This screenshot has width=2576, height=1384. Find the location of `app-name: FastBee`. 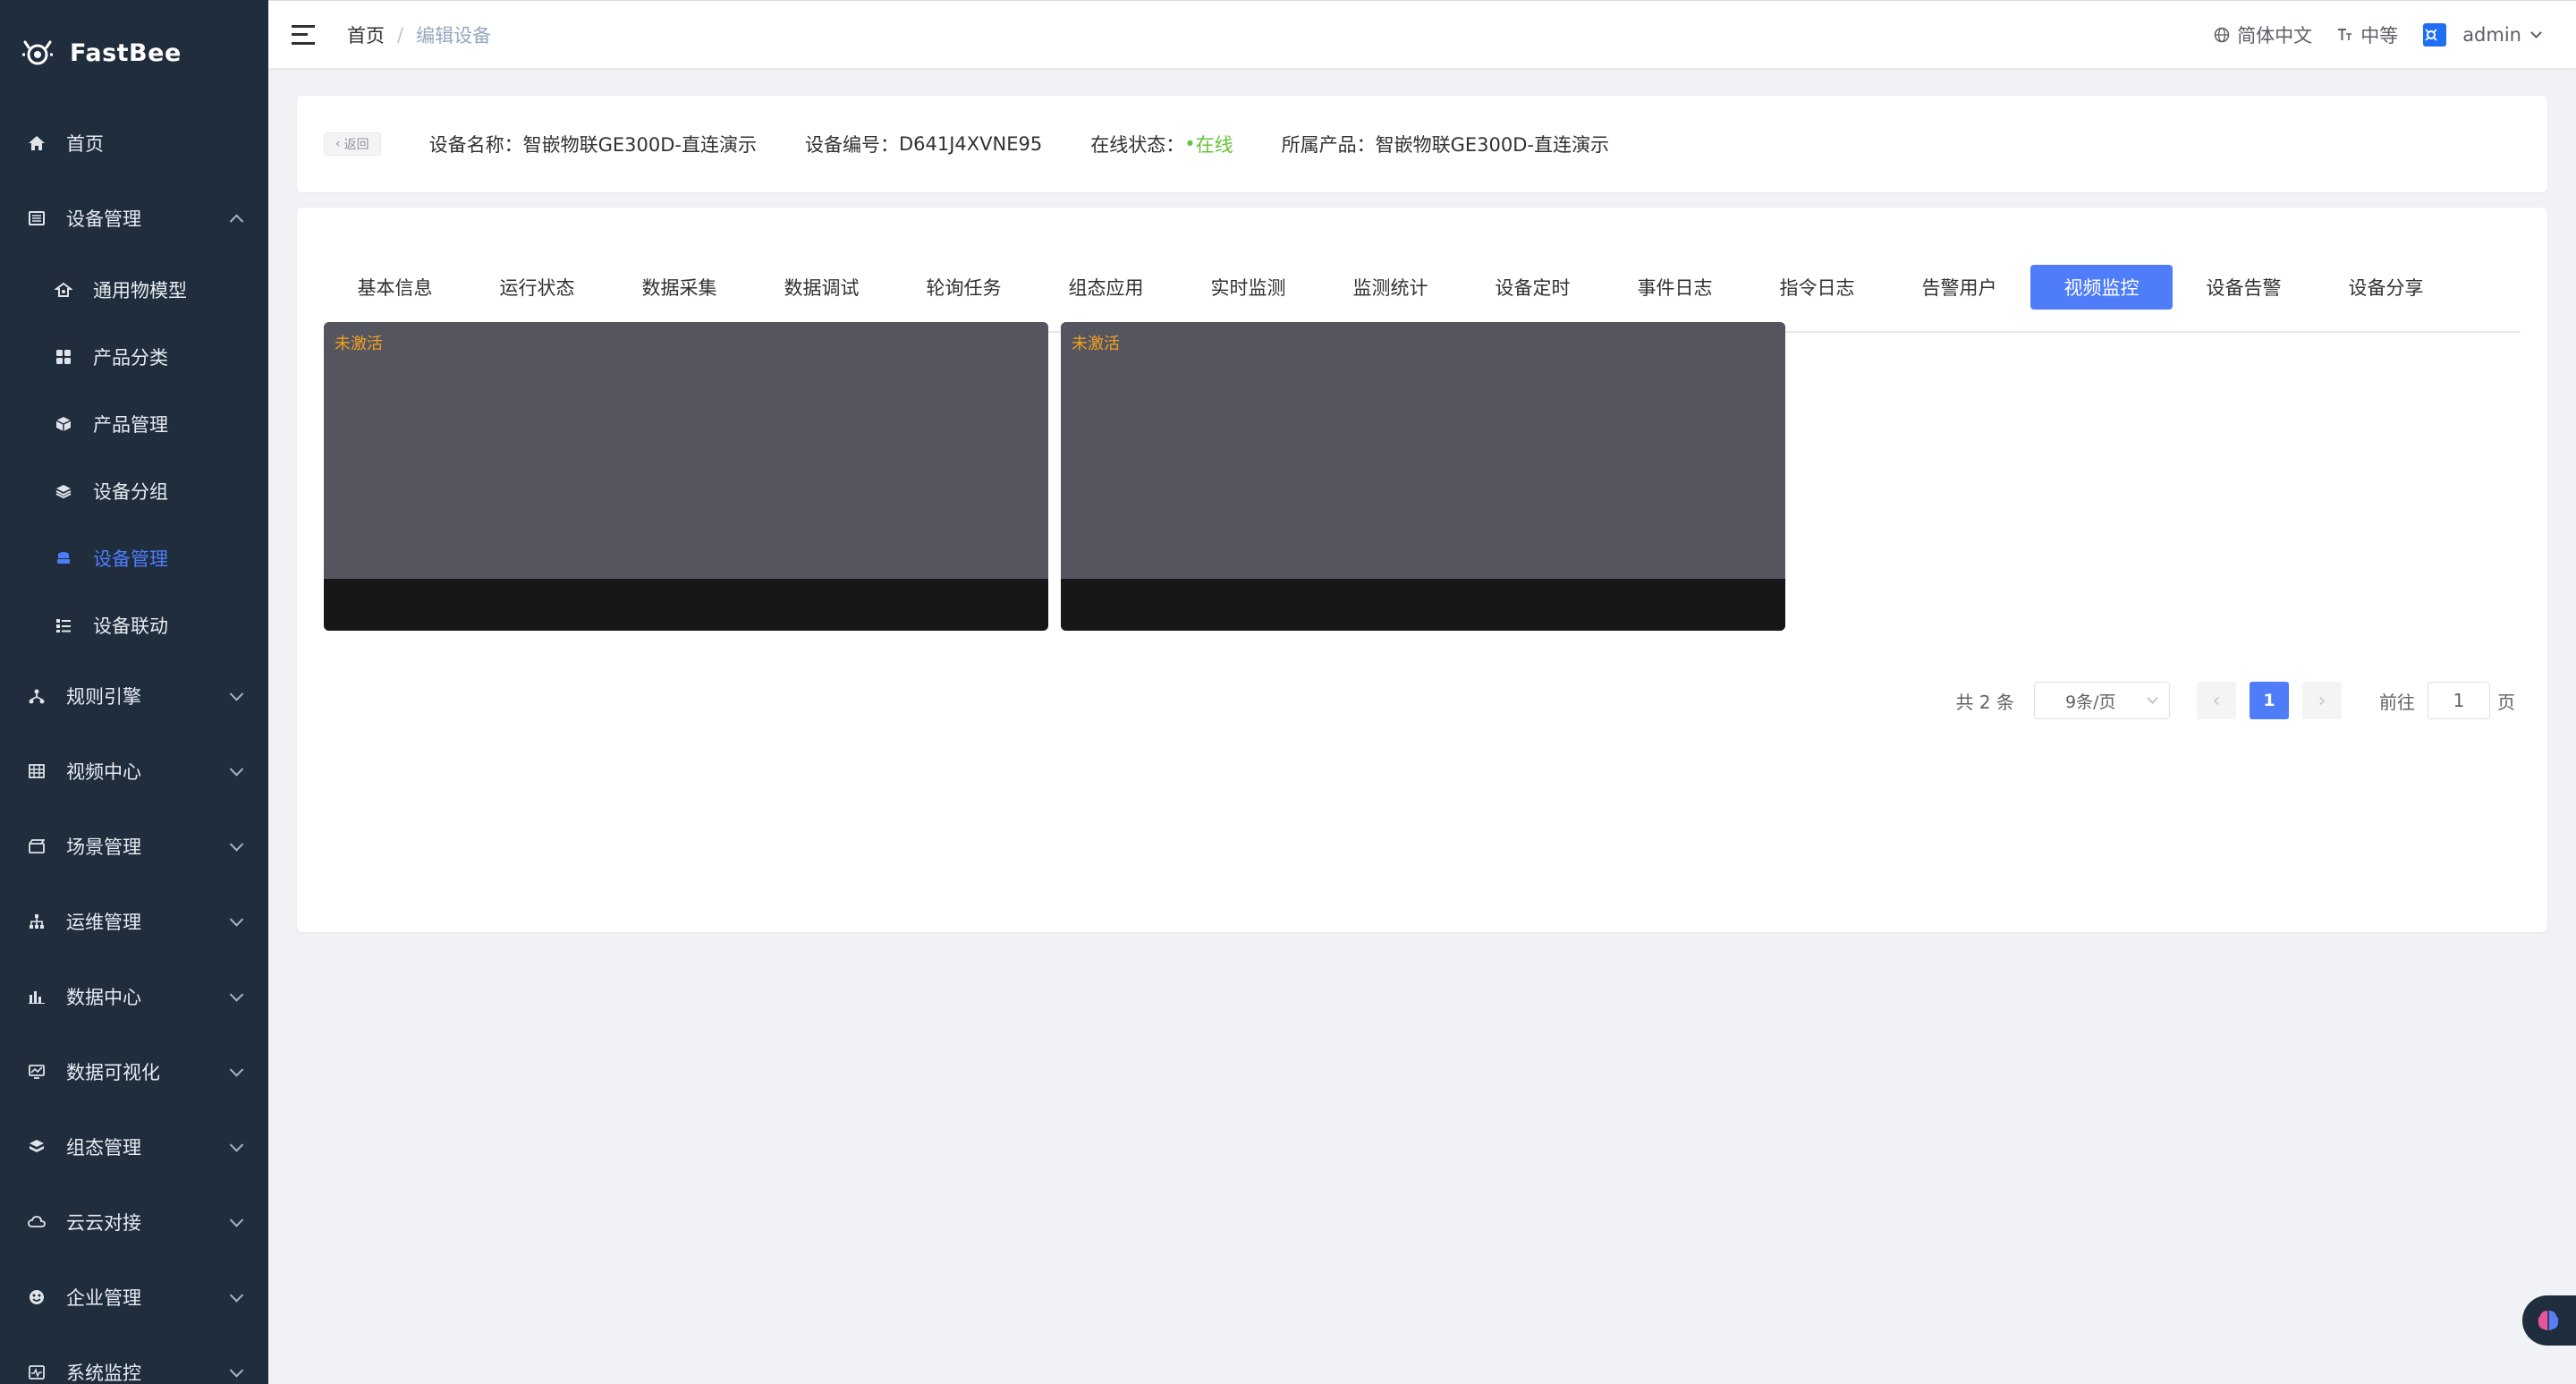

app-name: FastBee is located at coordinates (126, 52).